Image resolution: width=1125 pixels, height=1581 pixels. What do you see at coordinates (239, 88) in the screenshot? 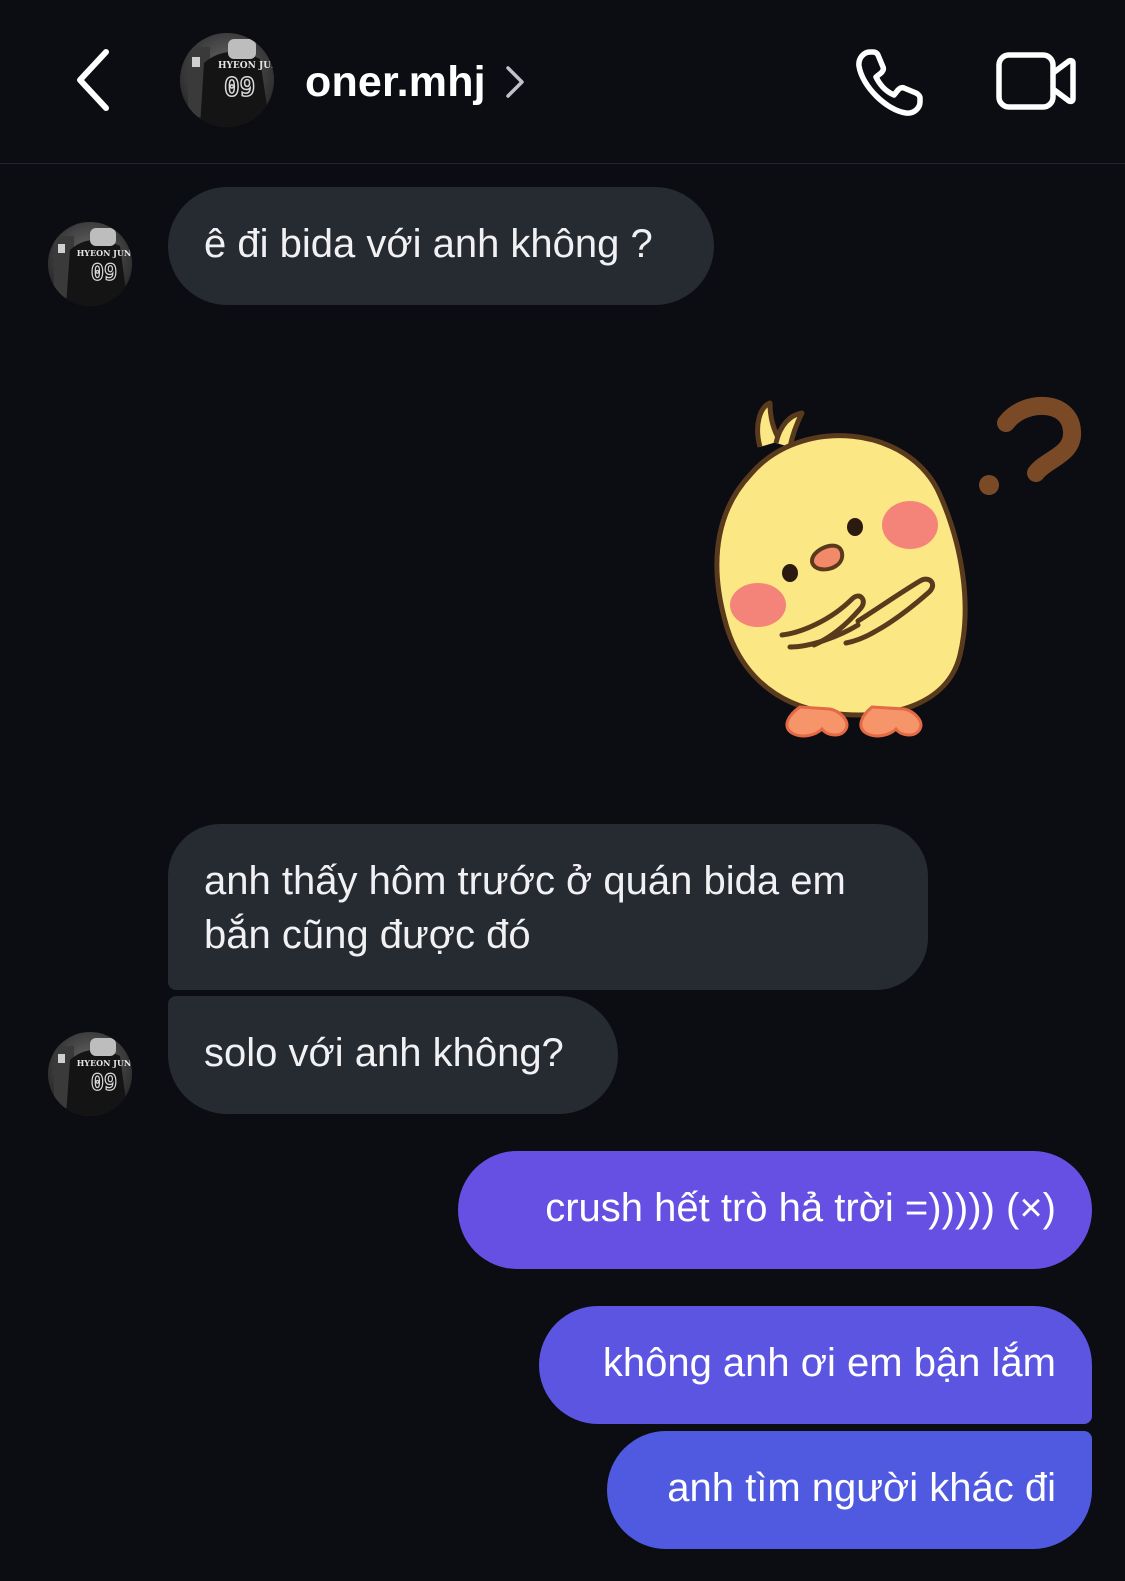
I see `avatar-jersey-number: 09` at bounding box center [239, 88].